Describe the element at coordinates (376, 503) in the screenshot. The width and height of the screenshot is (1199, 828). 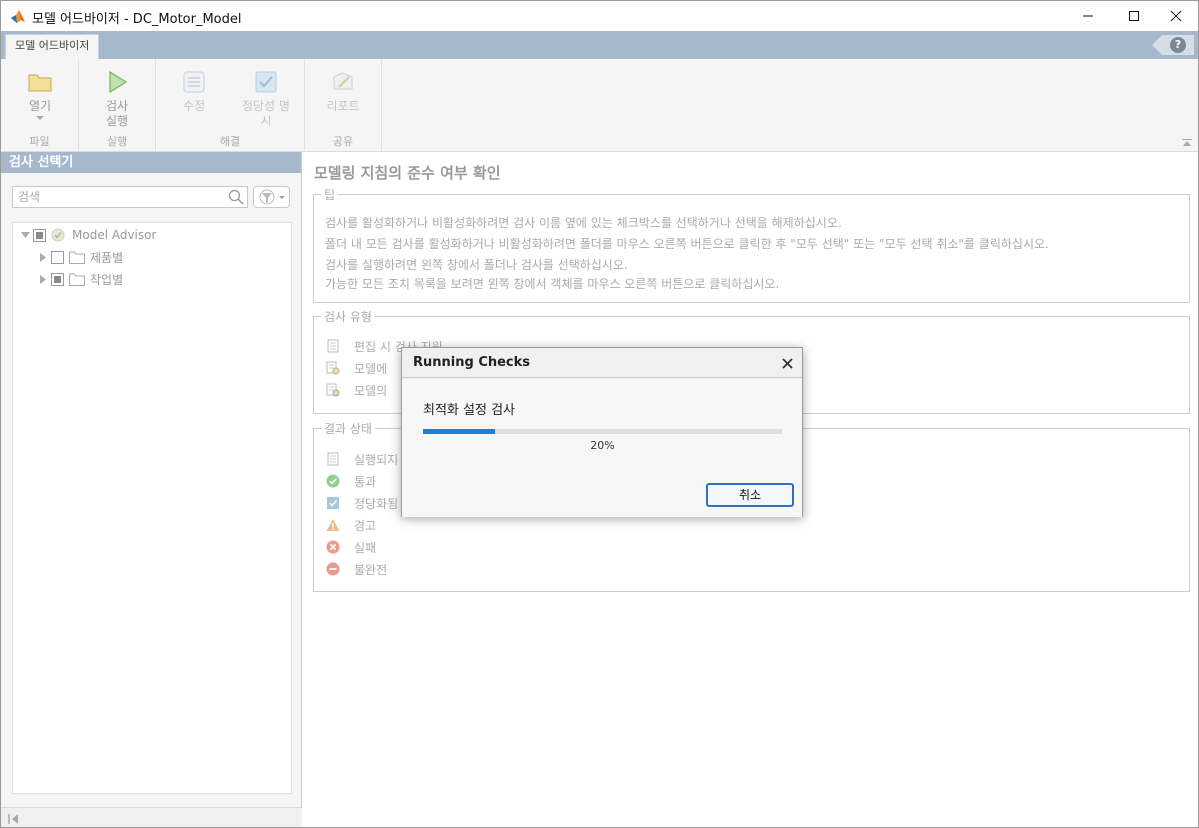
I see `status-label: 정당화됨` at that location.